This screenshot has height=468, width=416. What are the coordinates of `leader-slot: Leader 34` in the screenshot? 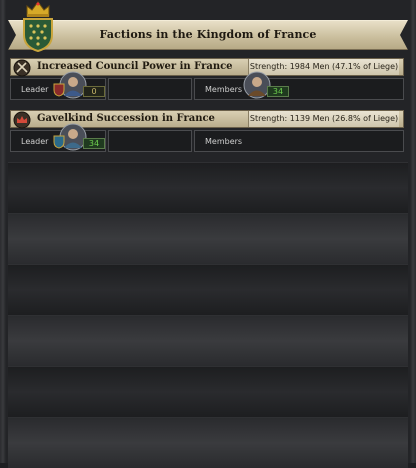 It's located at (58, 137).